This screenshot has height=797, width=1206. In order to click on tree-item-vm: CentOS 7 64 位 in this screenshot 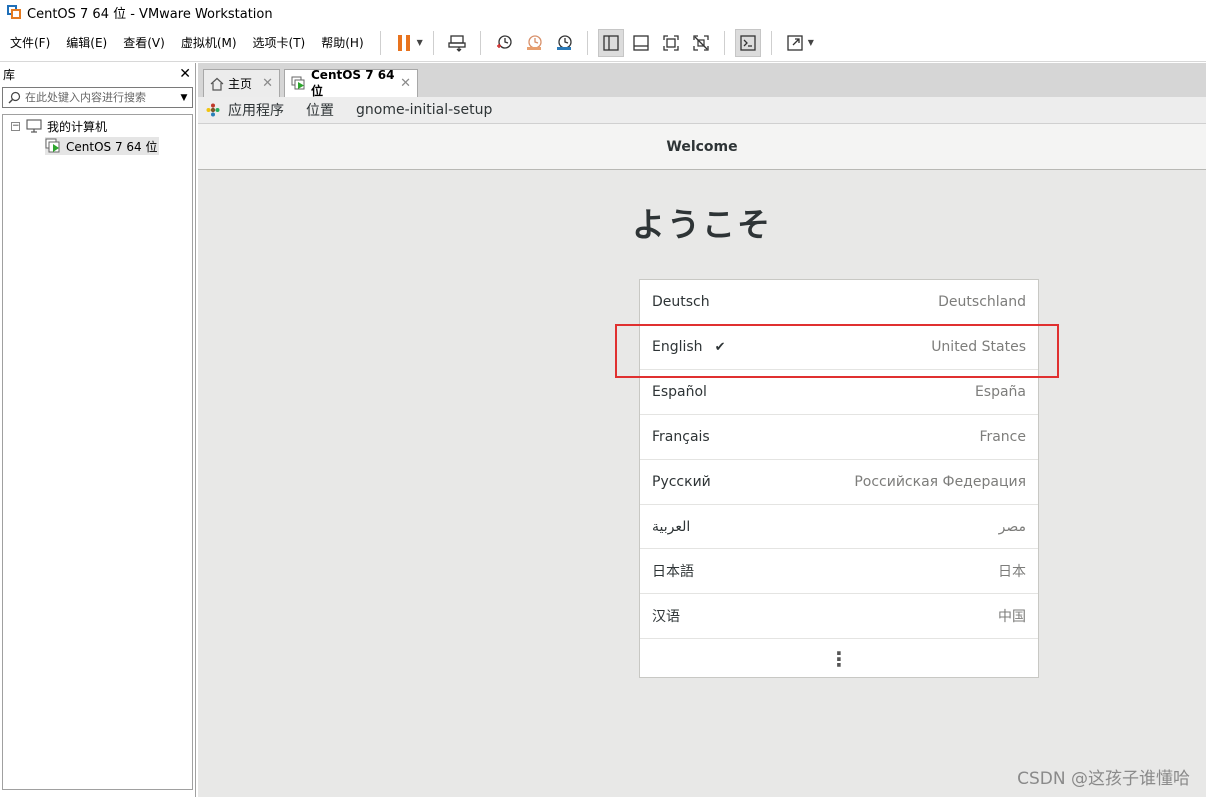, I will do `click(102, 146)`.